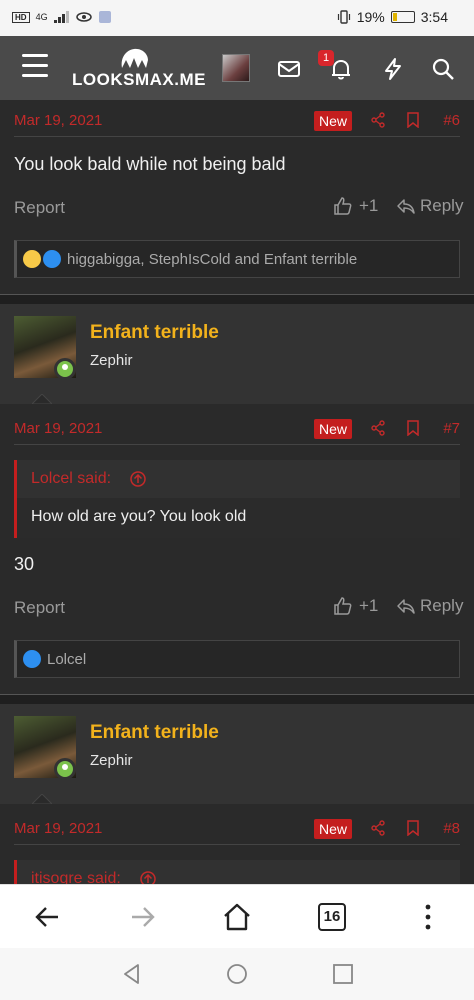  What do you see at coordinates (238, 479) in the screenshot?
I see `quote-header: Lolcel said:` at bounding box center [238, 479].